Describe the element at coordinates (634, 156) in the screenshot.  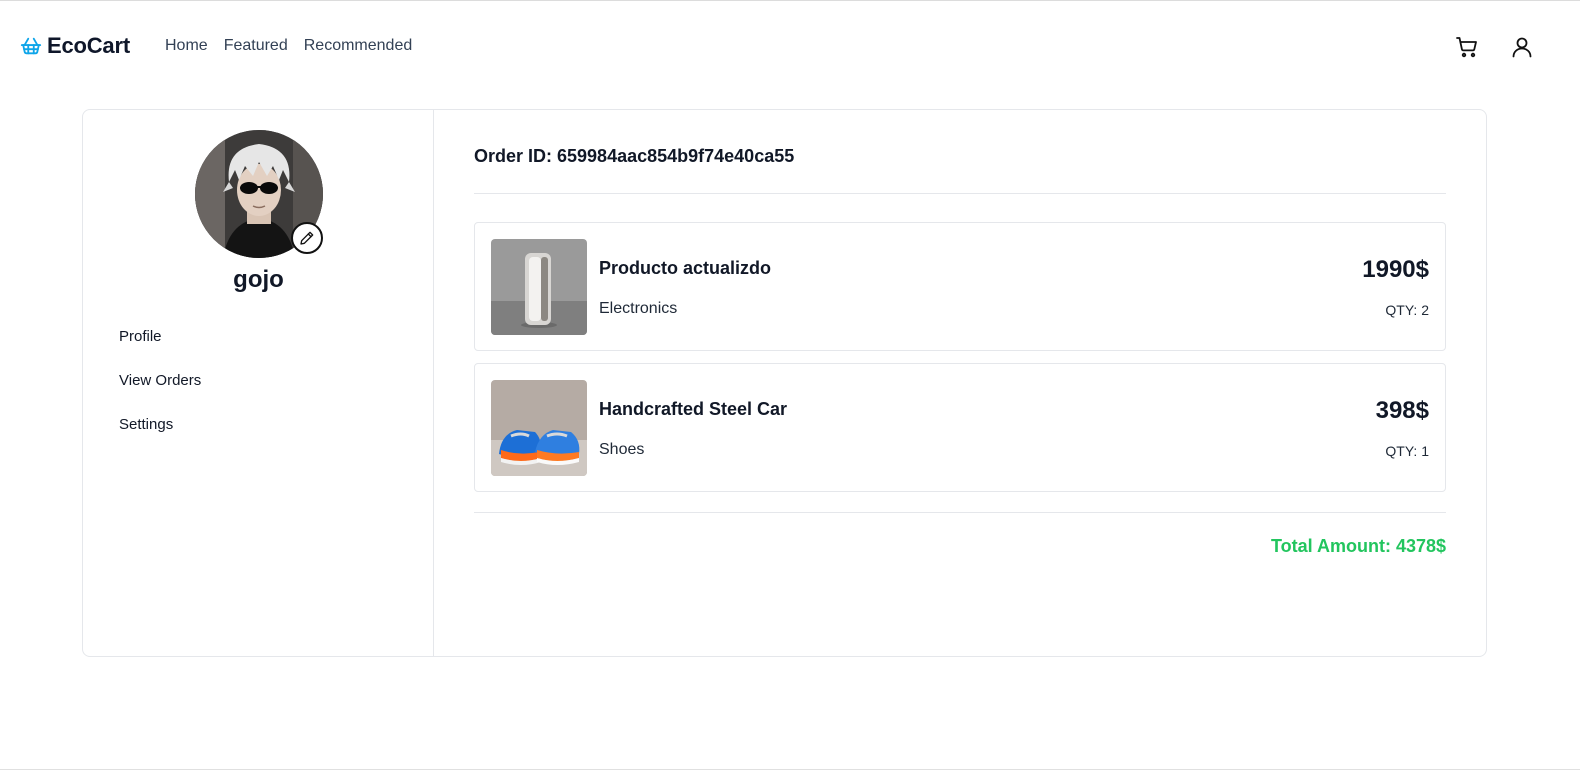
I see `order-id: Order ID: 659984aac854b9f74e40ca55` at that location.